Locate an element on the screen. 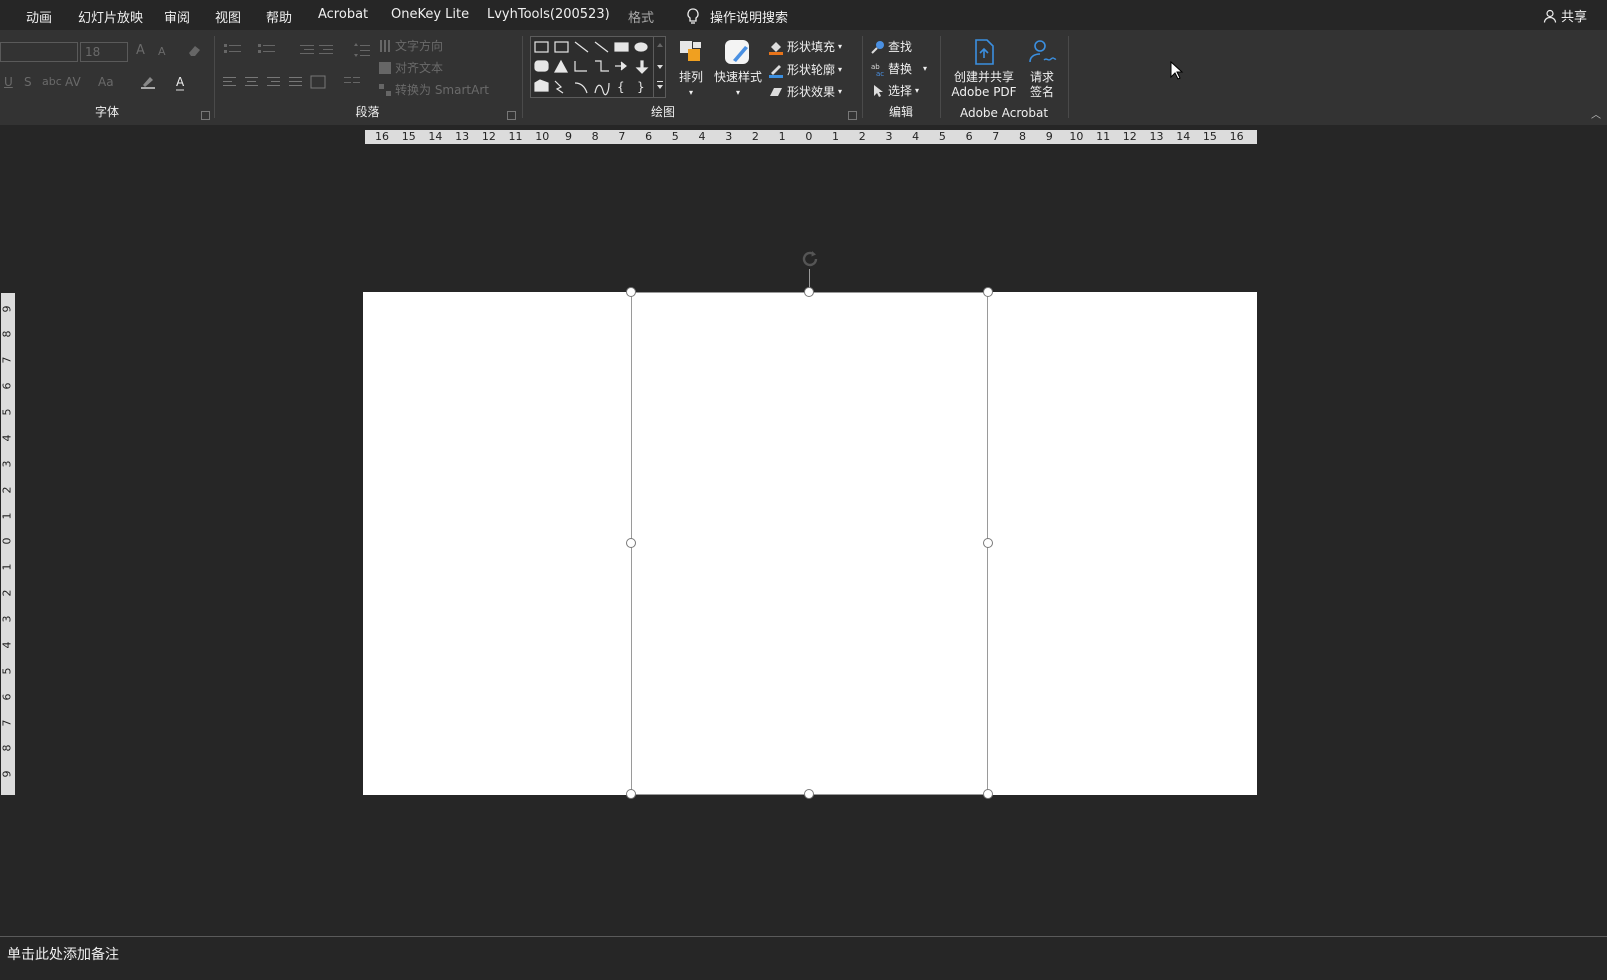  quick-styles-icon is located at coordinates (737, 52).